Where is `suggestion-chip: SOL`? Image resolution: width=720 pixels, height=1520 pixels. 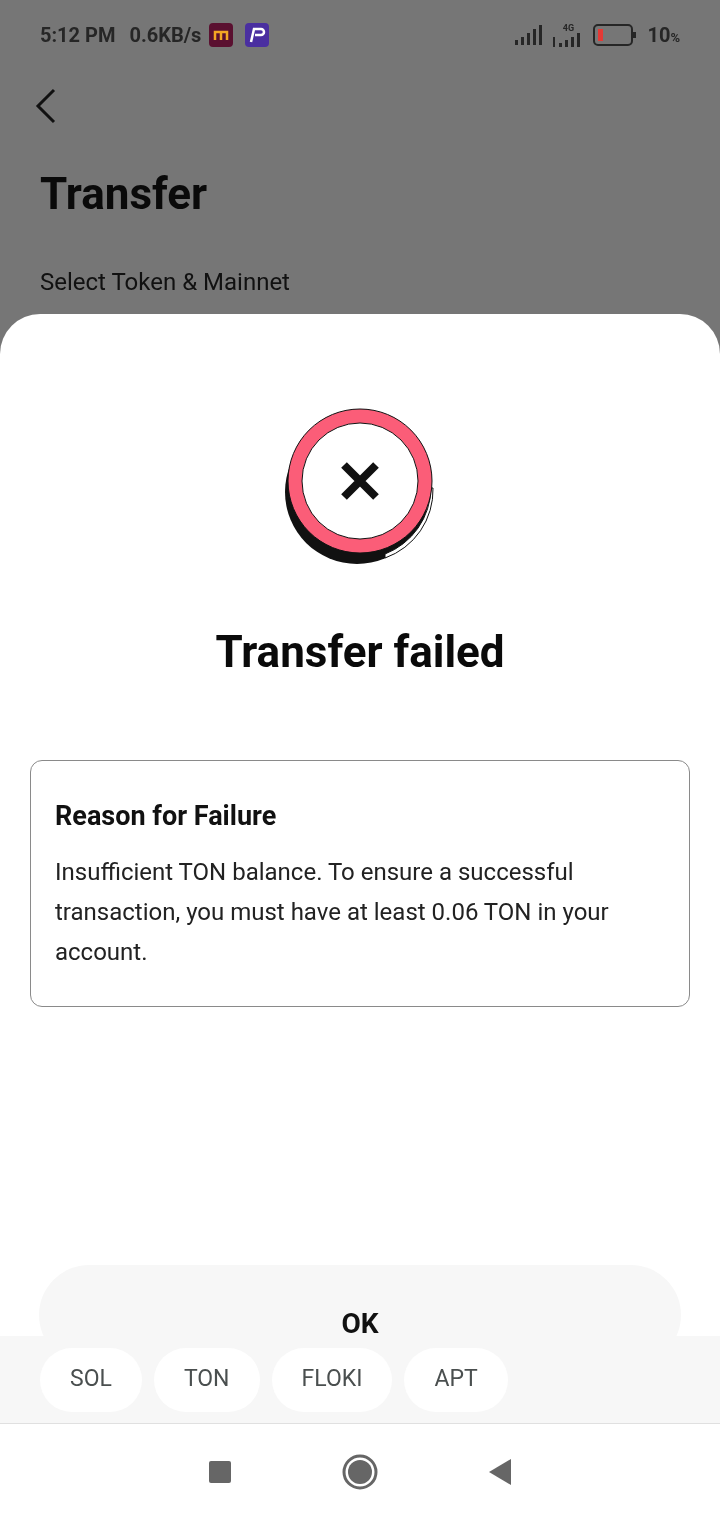
suggestion-chip: SOL is located at coordinates (91, 1379).